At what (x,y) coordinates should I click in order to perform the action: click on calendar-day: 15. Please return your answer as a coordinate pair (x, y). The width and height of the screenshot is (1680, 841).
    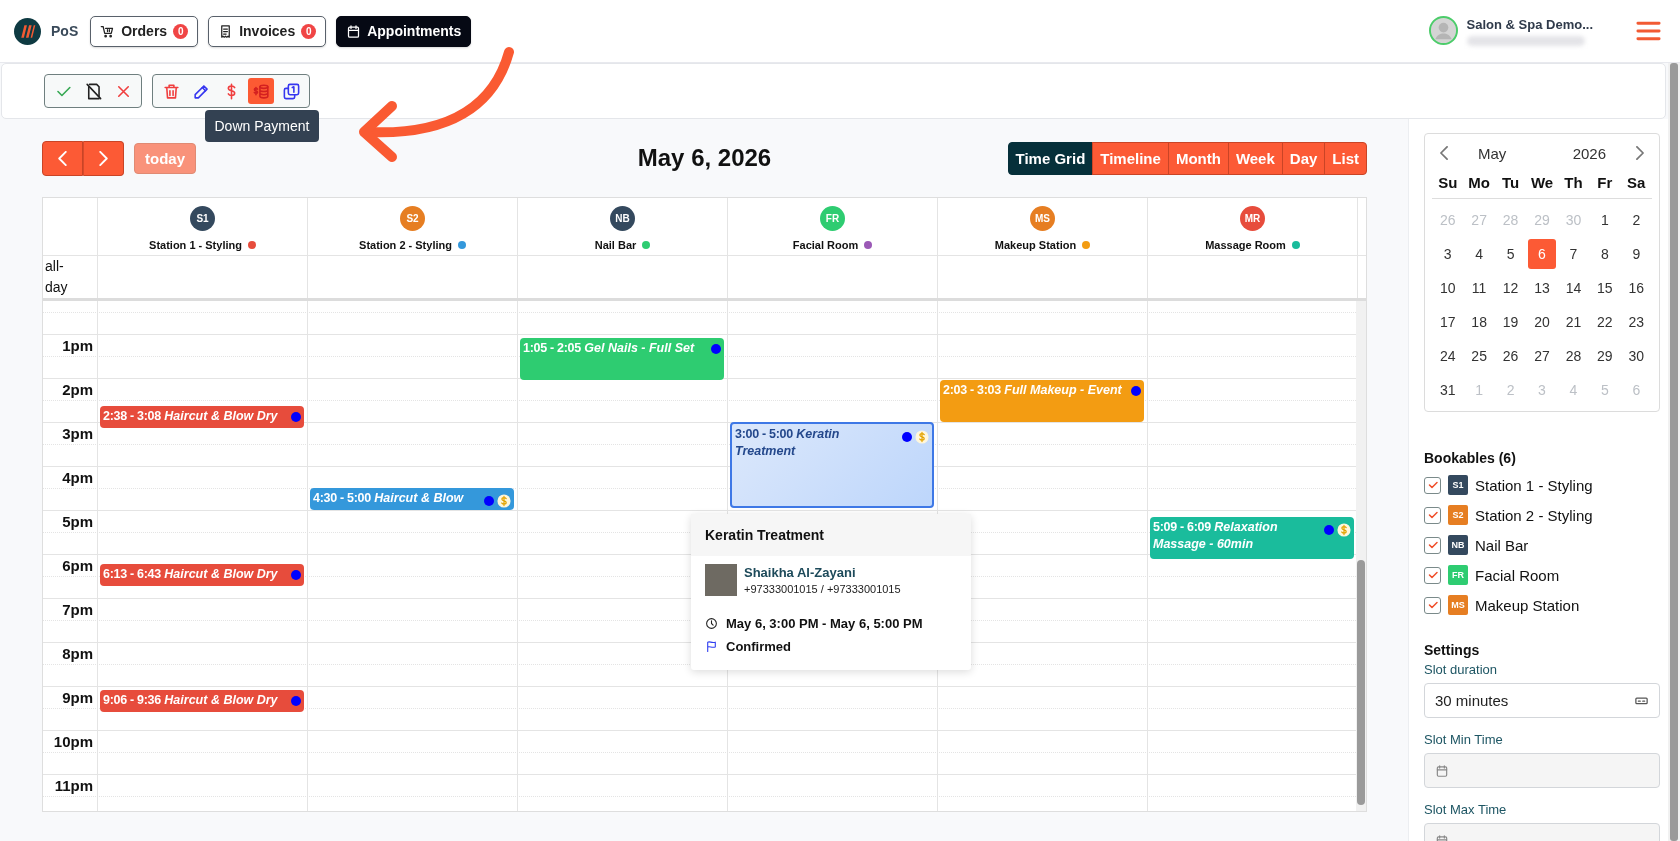
    Looking at the image, I should click on (1605, 288).